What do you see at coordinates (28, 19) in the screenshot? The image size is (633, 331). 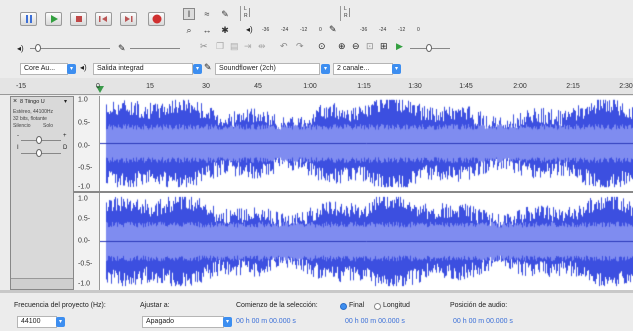 I see `pause-button` at bounding box center [28, 19].